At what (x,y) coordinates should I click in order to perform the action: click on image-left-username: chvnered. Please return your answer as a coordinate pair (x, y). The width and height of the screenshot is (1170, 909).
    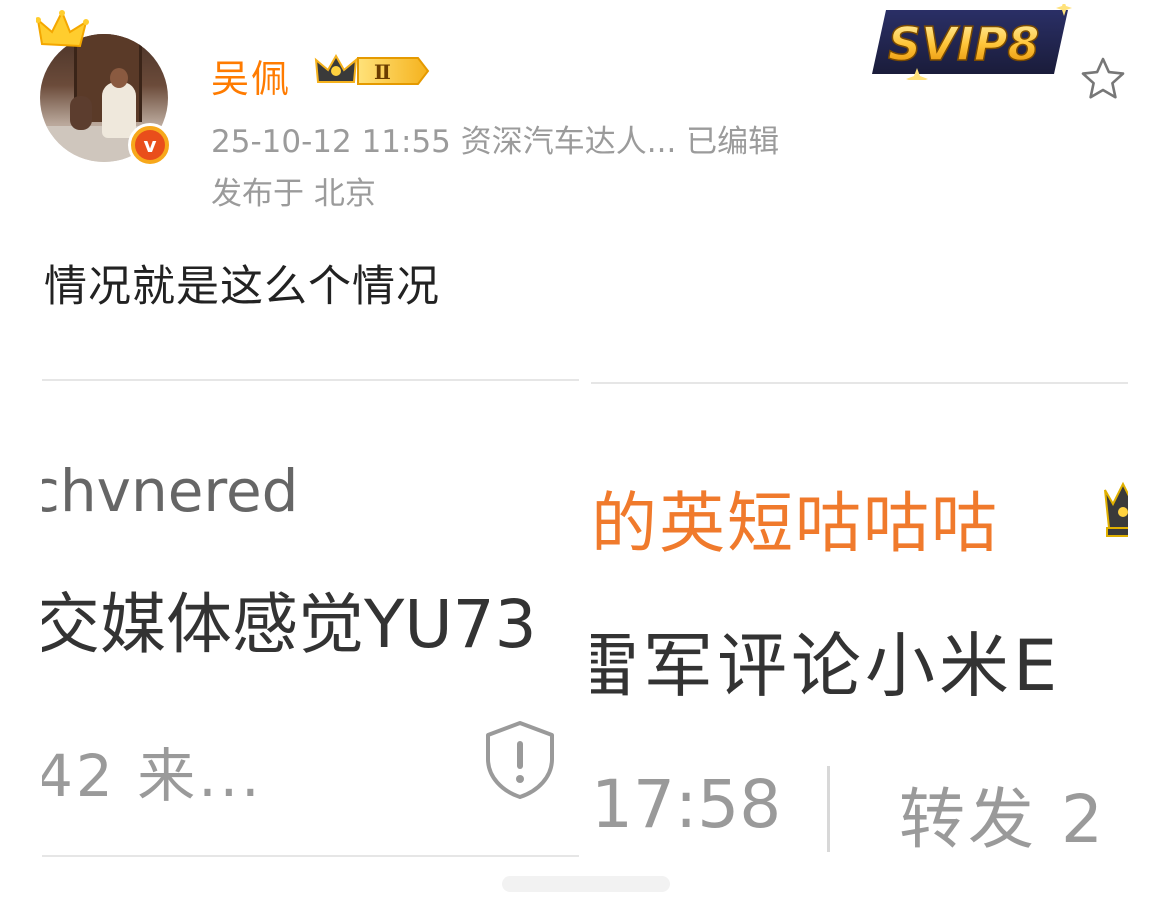
    Looking at the image, I should click on (170, 491).